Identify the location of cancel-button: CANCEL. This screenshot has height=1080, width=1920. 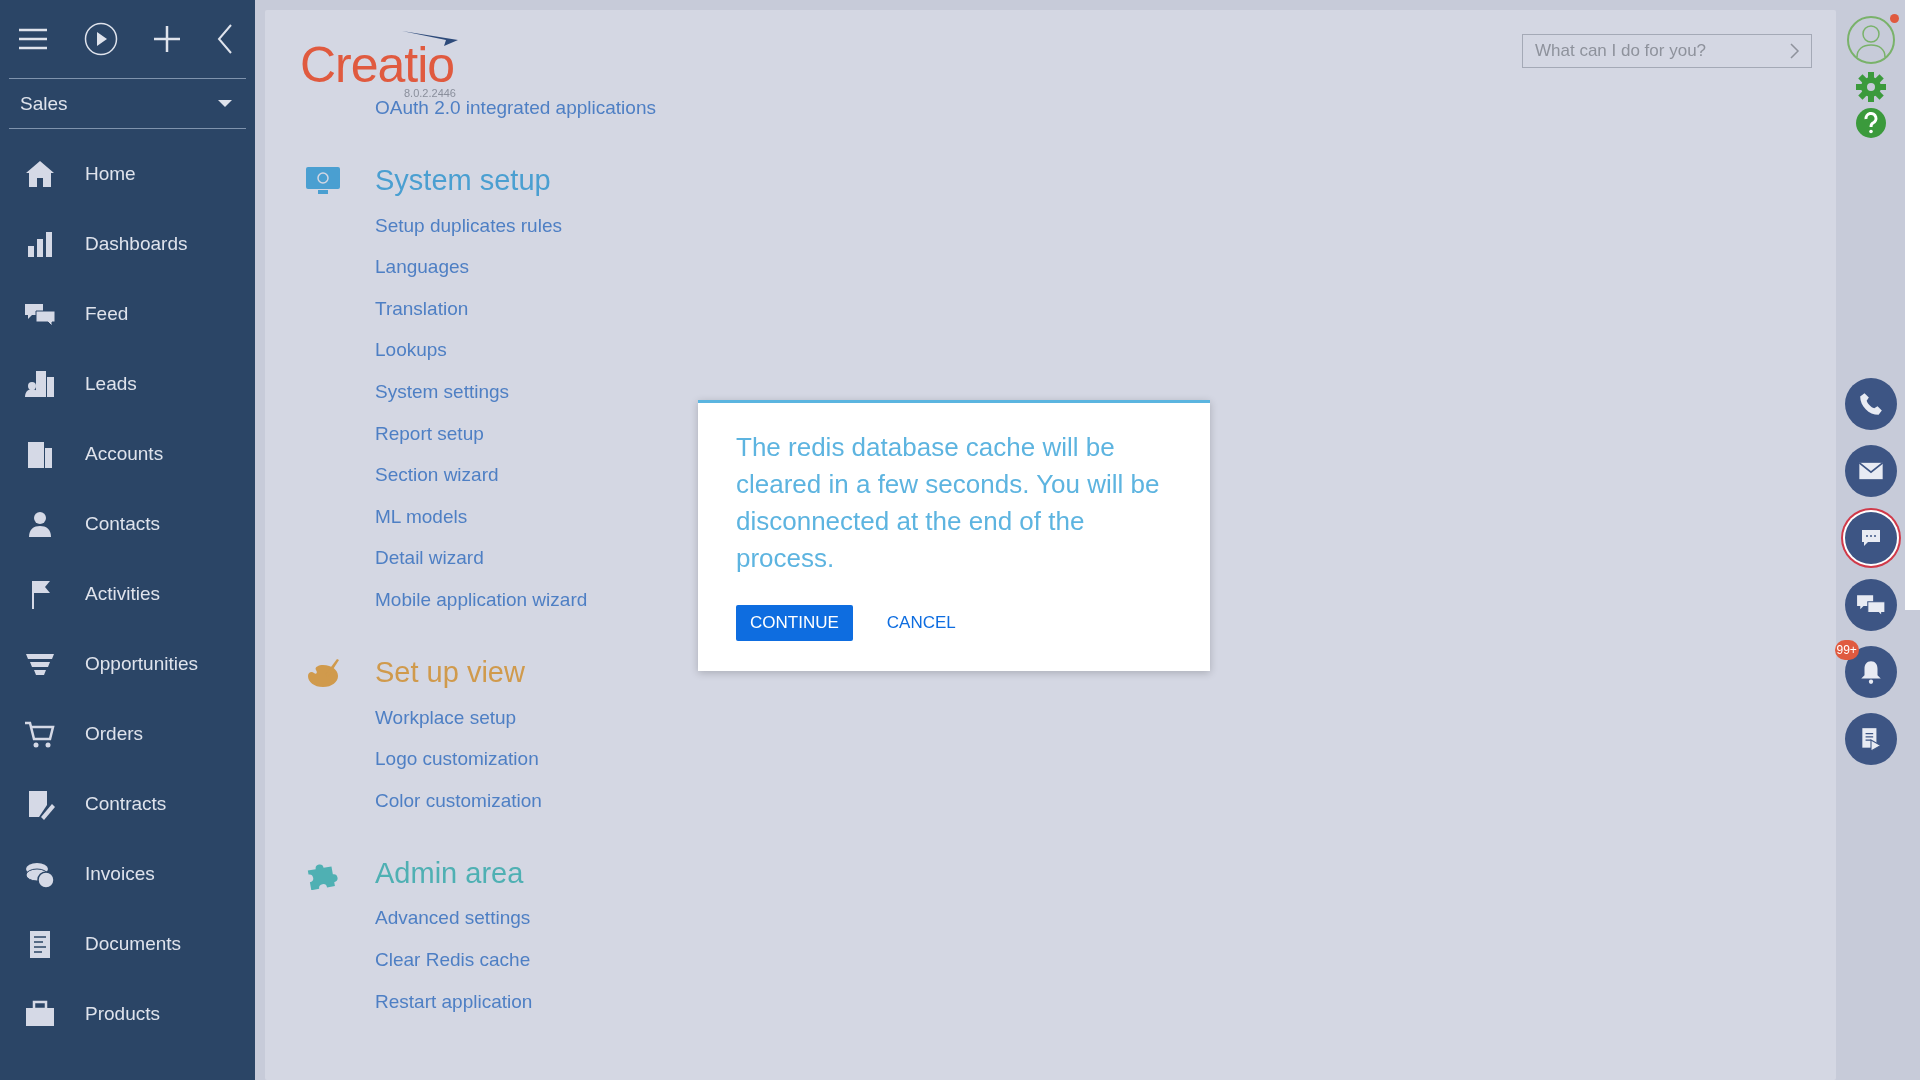
(921, 623).